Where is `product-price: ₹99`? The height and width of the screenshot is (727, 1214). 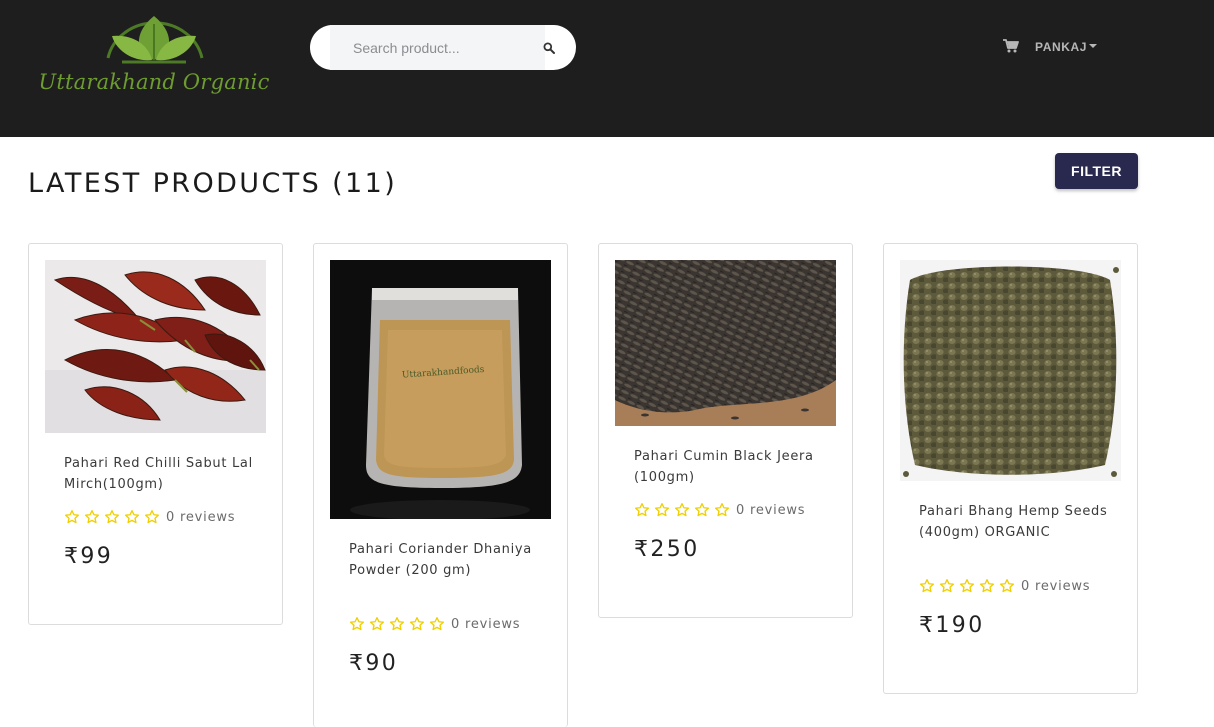
product-price: ₹99 is located at coordinates (89, 556).